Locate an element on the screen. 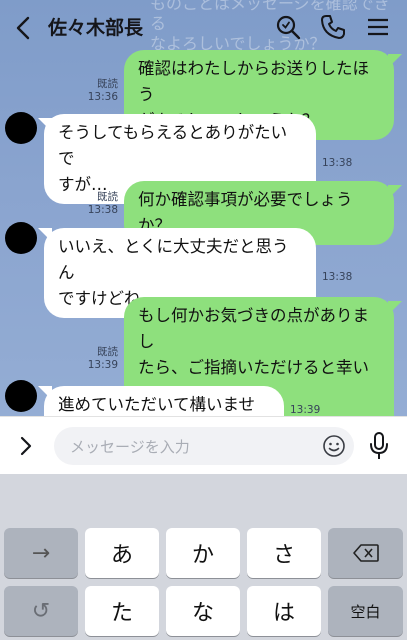 The height and width of the screenshot is (640, 407). emoji-icon is located at coordinates (334, 446).